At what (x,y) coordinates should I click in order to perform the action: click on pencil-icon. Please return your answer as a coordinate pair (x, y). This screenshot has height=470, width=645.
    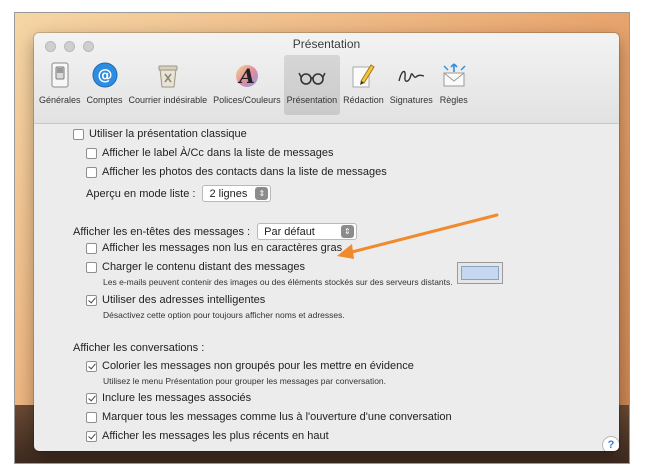
    Looking at the image, I should click on (363, 75).